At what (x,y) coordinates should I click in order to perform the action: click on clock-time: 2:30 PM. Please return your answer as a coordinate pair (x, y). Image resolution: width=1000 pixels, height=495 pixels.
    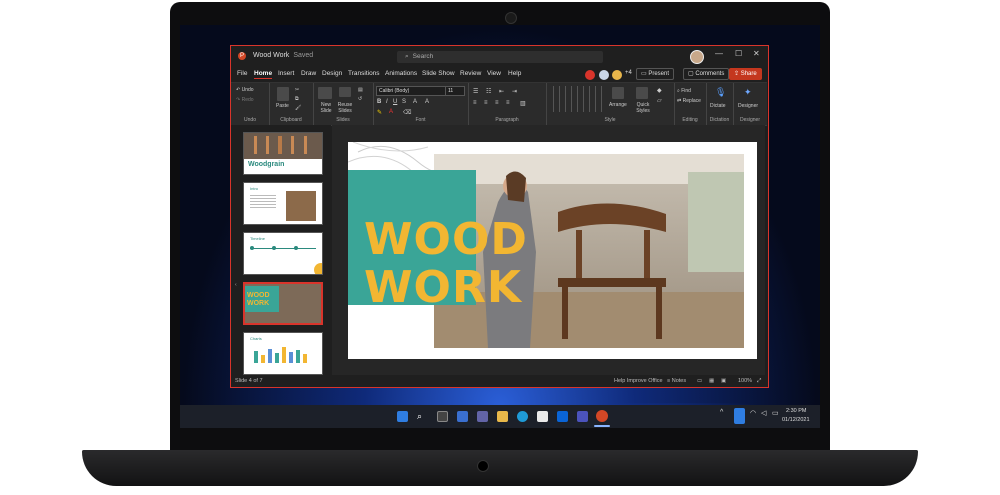
    Looking at the image, I should click on (796, 411).